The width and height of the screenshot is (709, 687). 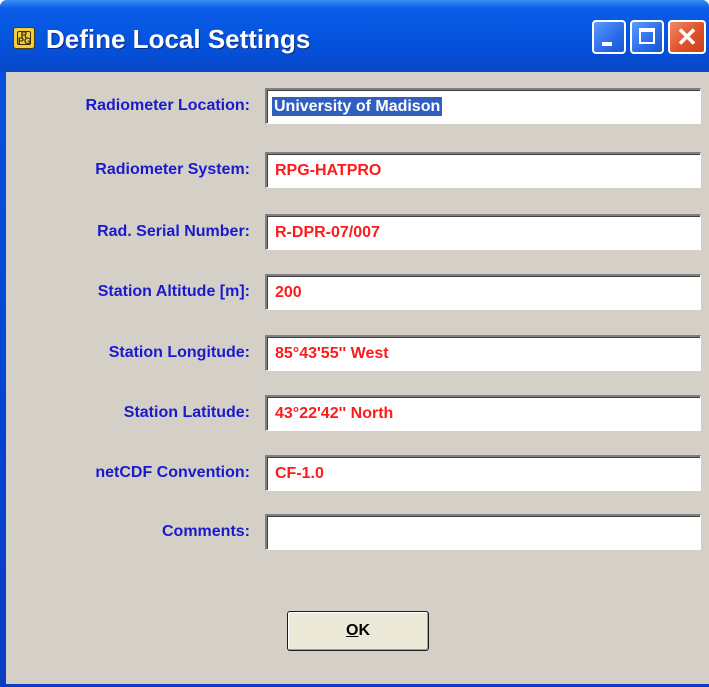 I want to click on window-title: Define Local Settings, so click(x=178, y=39).